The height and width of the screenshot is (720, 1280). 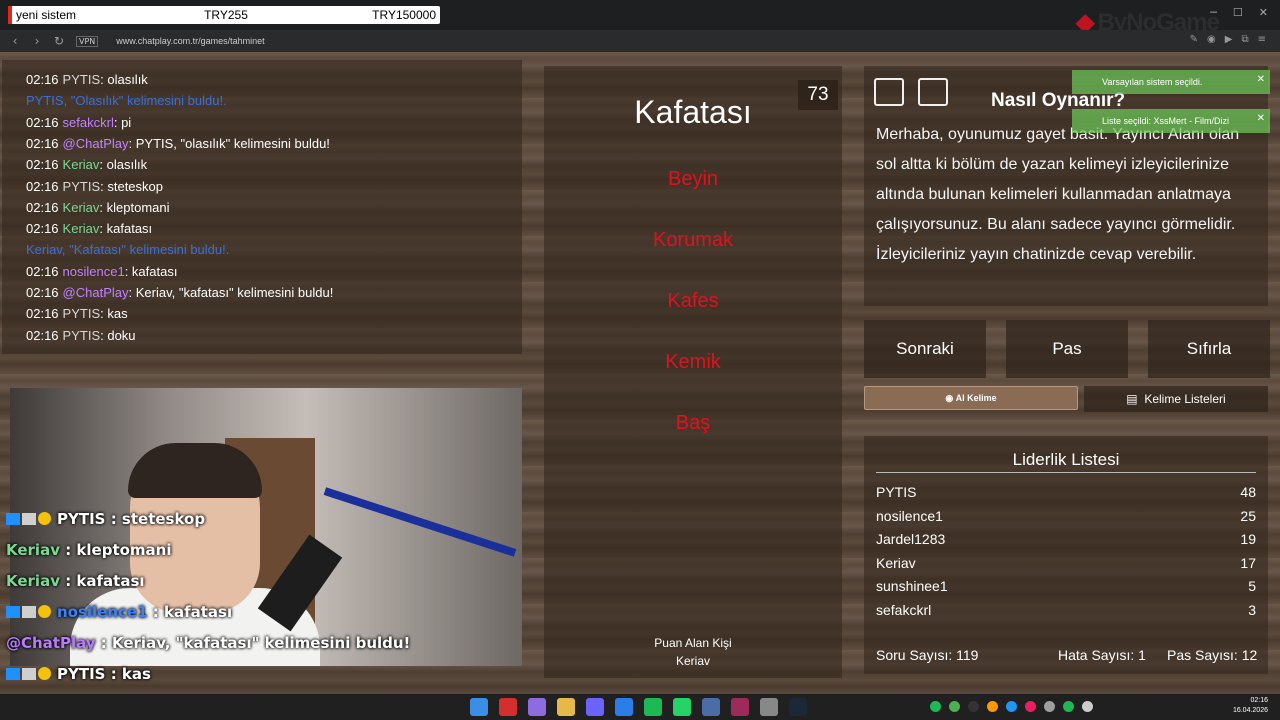 I want to click on chat-message: : olasılık, so click(x=124, y=79).